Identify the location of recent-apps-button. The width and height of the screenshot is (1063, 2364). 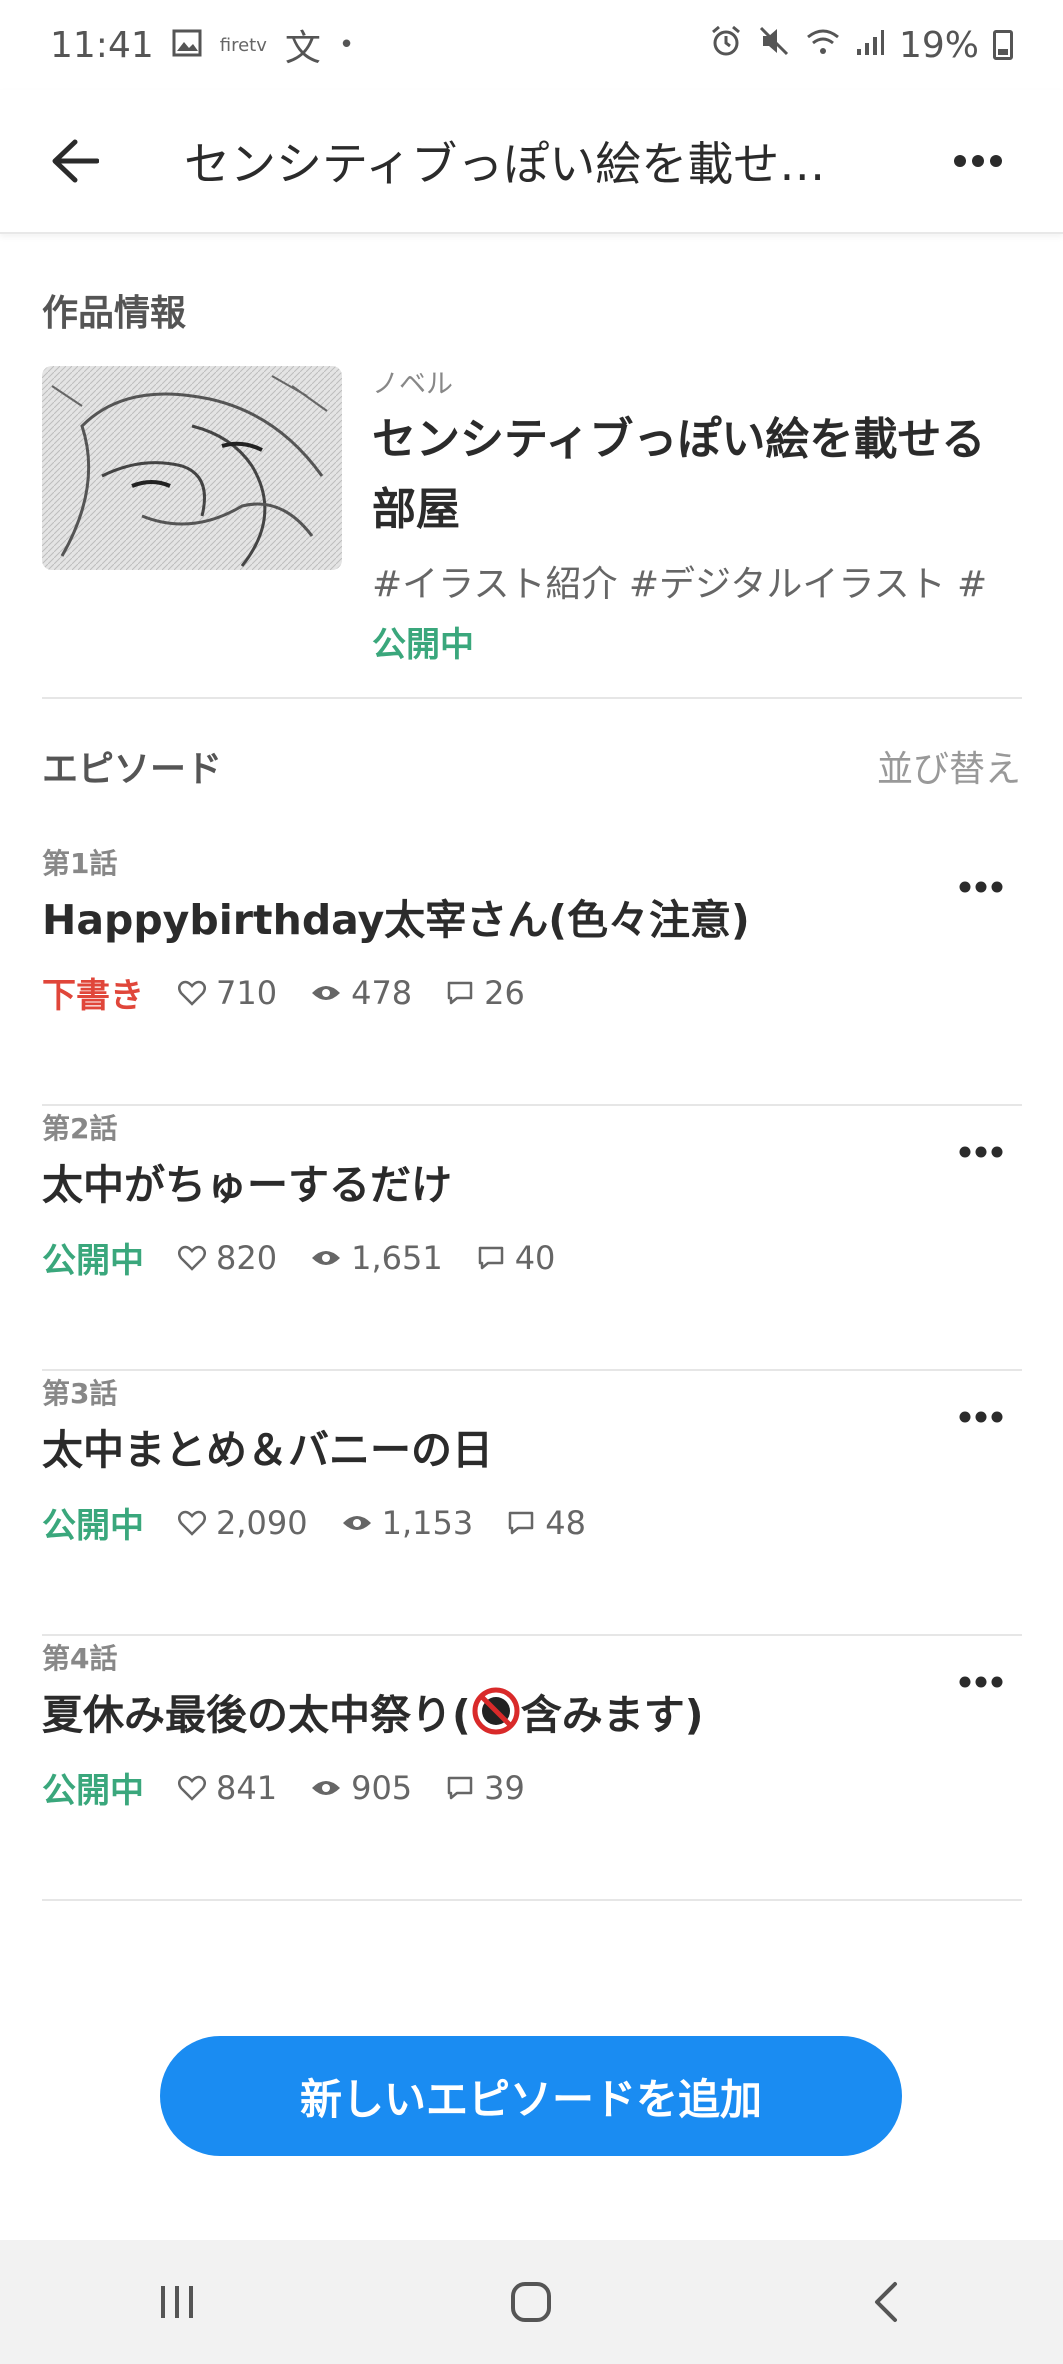
(177, 2302).